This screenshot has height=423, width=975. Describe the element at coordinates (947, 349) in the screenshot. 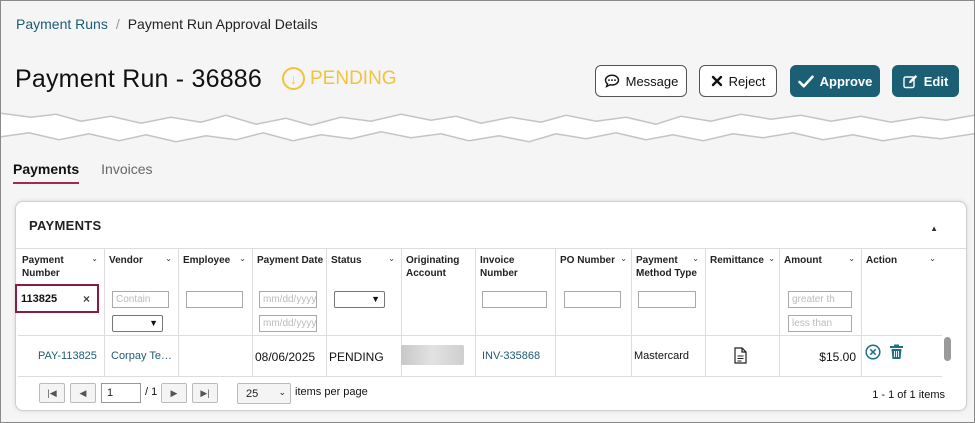

I see `grid-scrollbar-thumb` at that location.